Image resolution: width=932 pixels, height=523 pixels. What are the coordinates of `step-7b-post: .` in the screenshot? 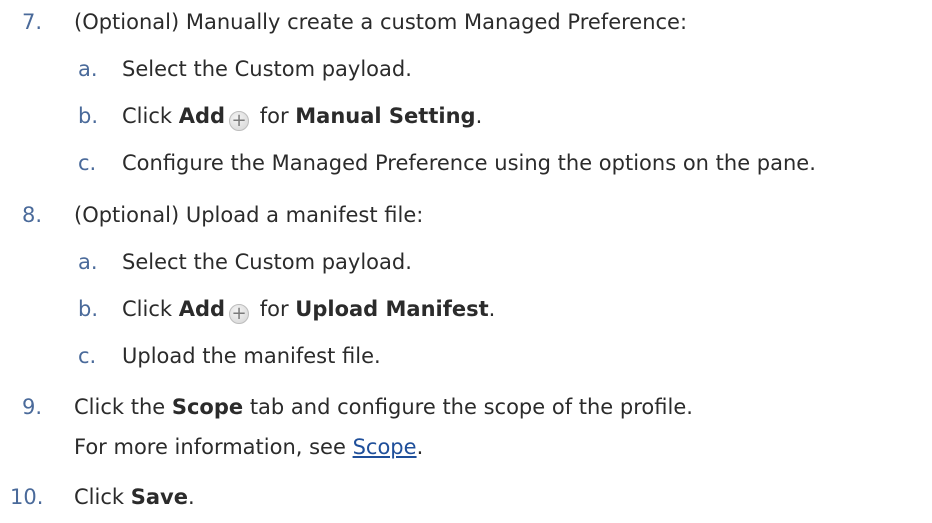 It's located at (479, 116).